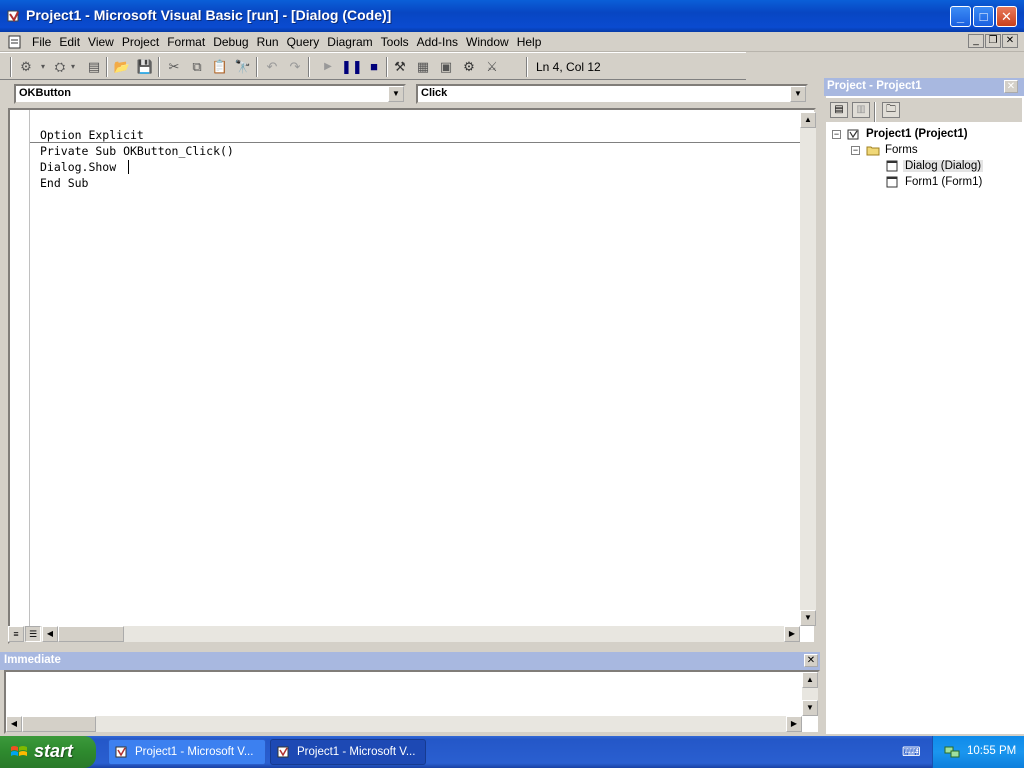 The width and height of the screenshot is (1024, 768). I want to click on procedure-combo: Click ▼, so click(612, 94).